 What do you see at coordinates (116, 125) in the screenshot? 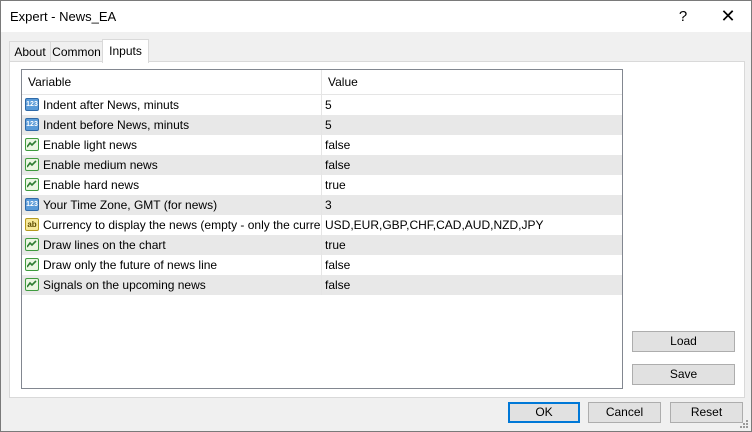
I see `variable-name: Indent before News, minuts` at bounding box center [116, 125].